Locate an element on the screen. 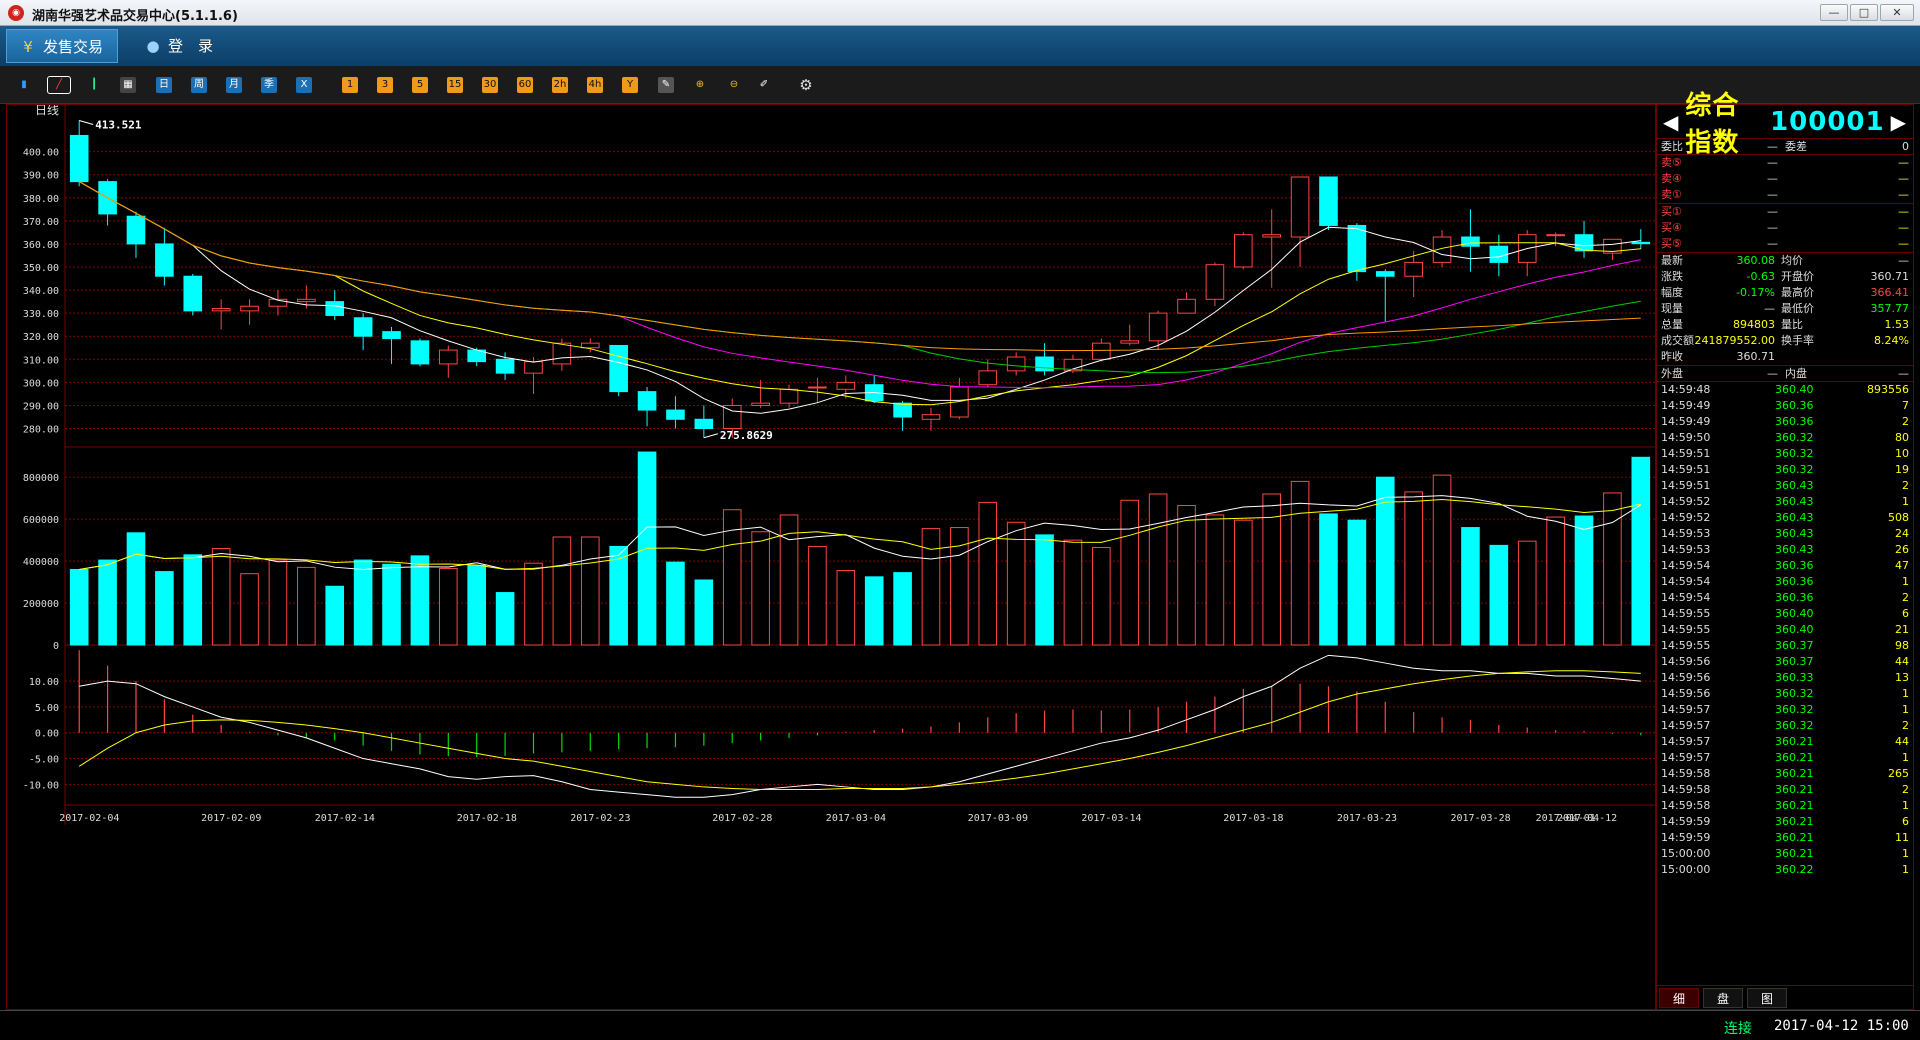 Image resolution: width=1920 pixels, height=1040 pixels. gear-icon: ⚙ is located at coordinates (806, 85).